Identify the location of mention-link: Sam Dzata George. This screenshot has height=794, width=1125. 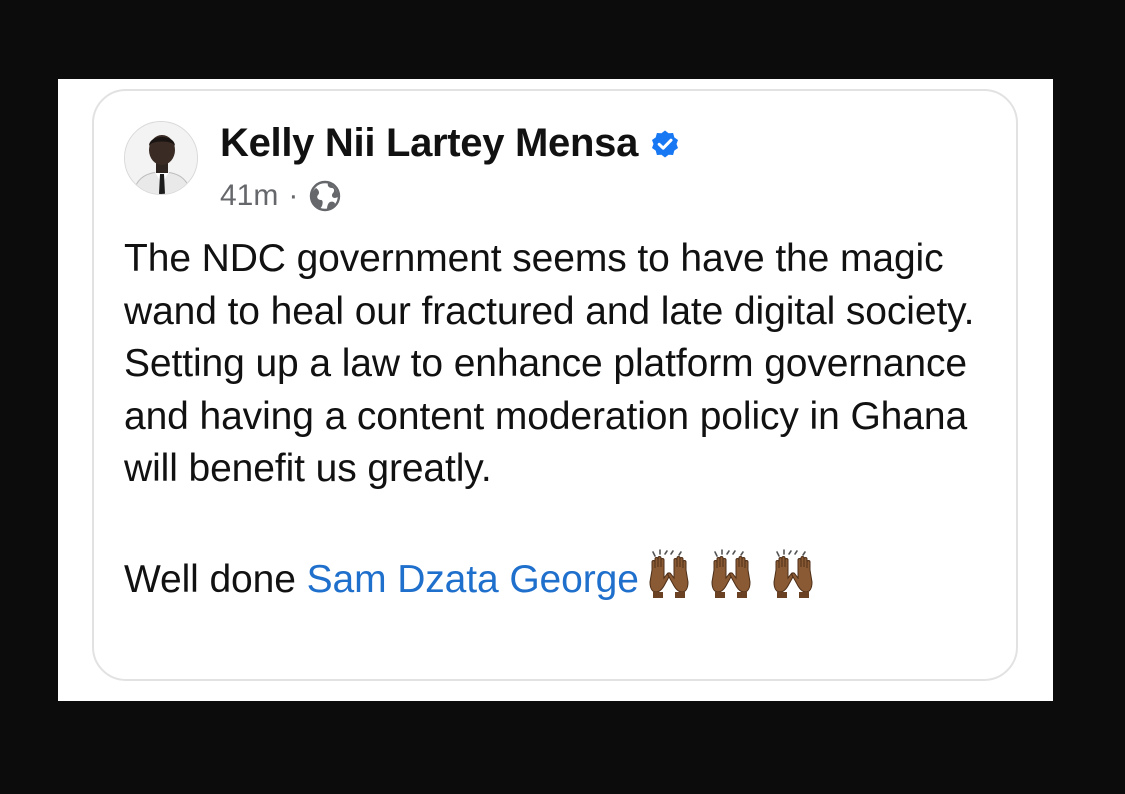
(473, 579).